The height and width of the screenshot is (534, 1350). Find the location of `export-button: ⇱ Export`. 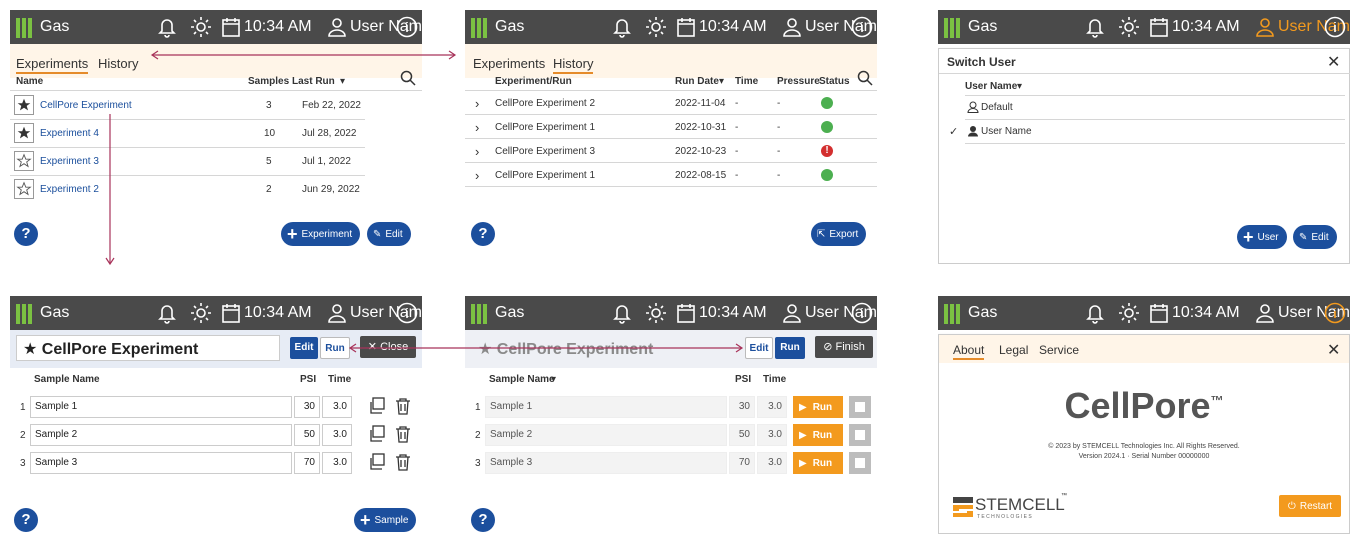

export-button: ⇱ Export is located at coordinates (839, 234).